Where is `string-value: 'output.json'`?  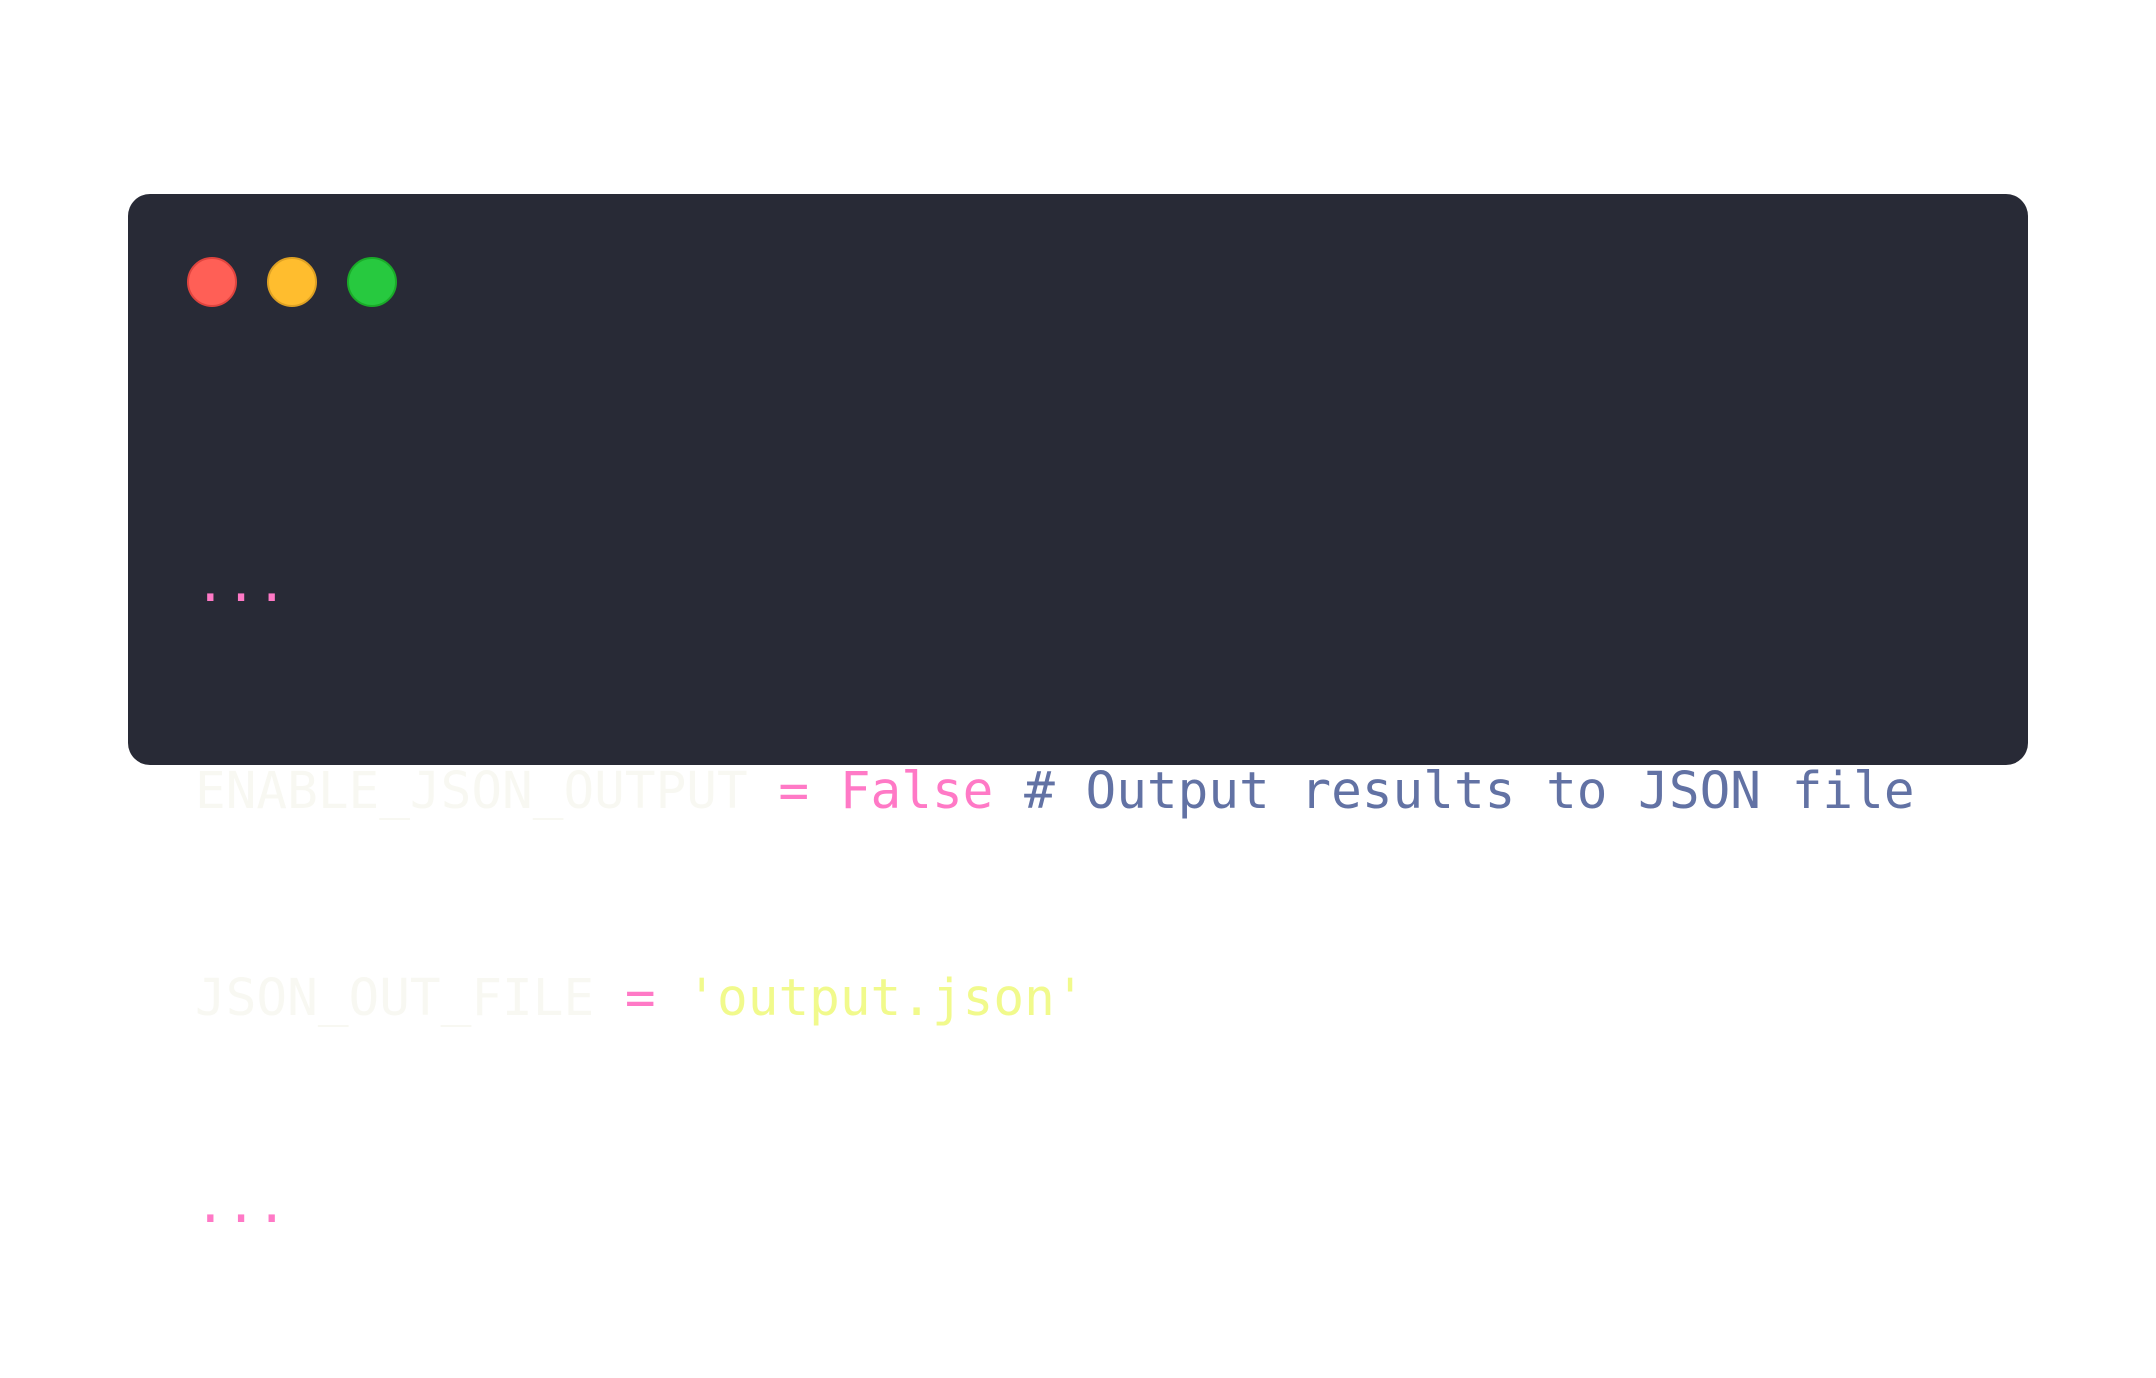
string-value: 'output.json' is located at coordinates (886, 998).